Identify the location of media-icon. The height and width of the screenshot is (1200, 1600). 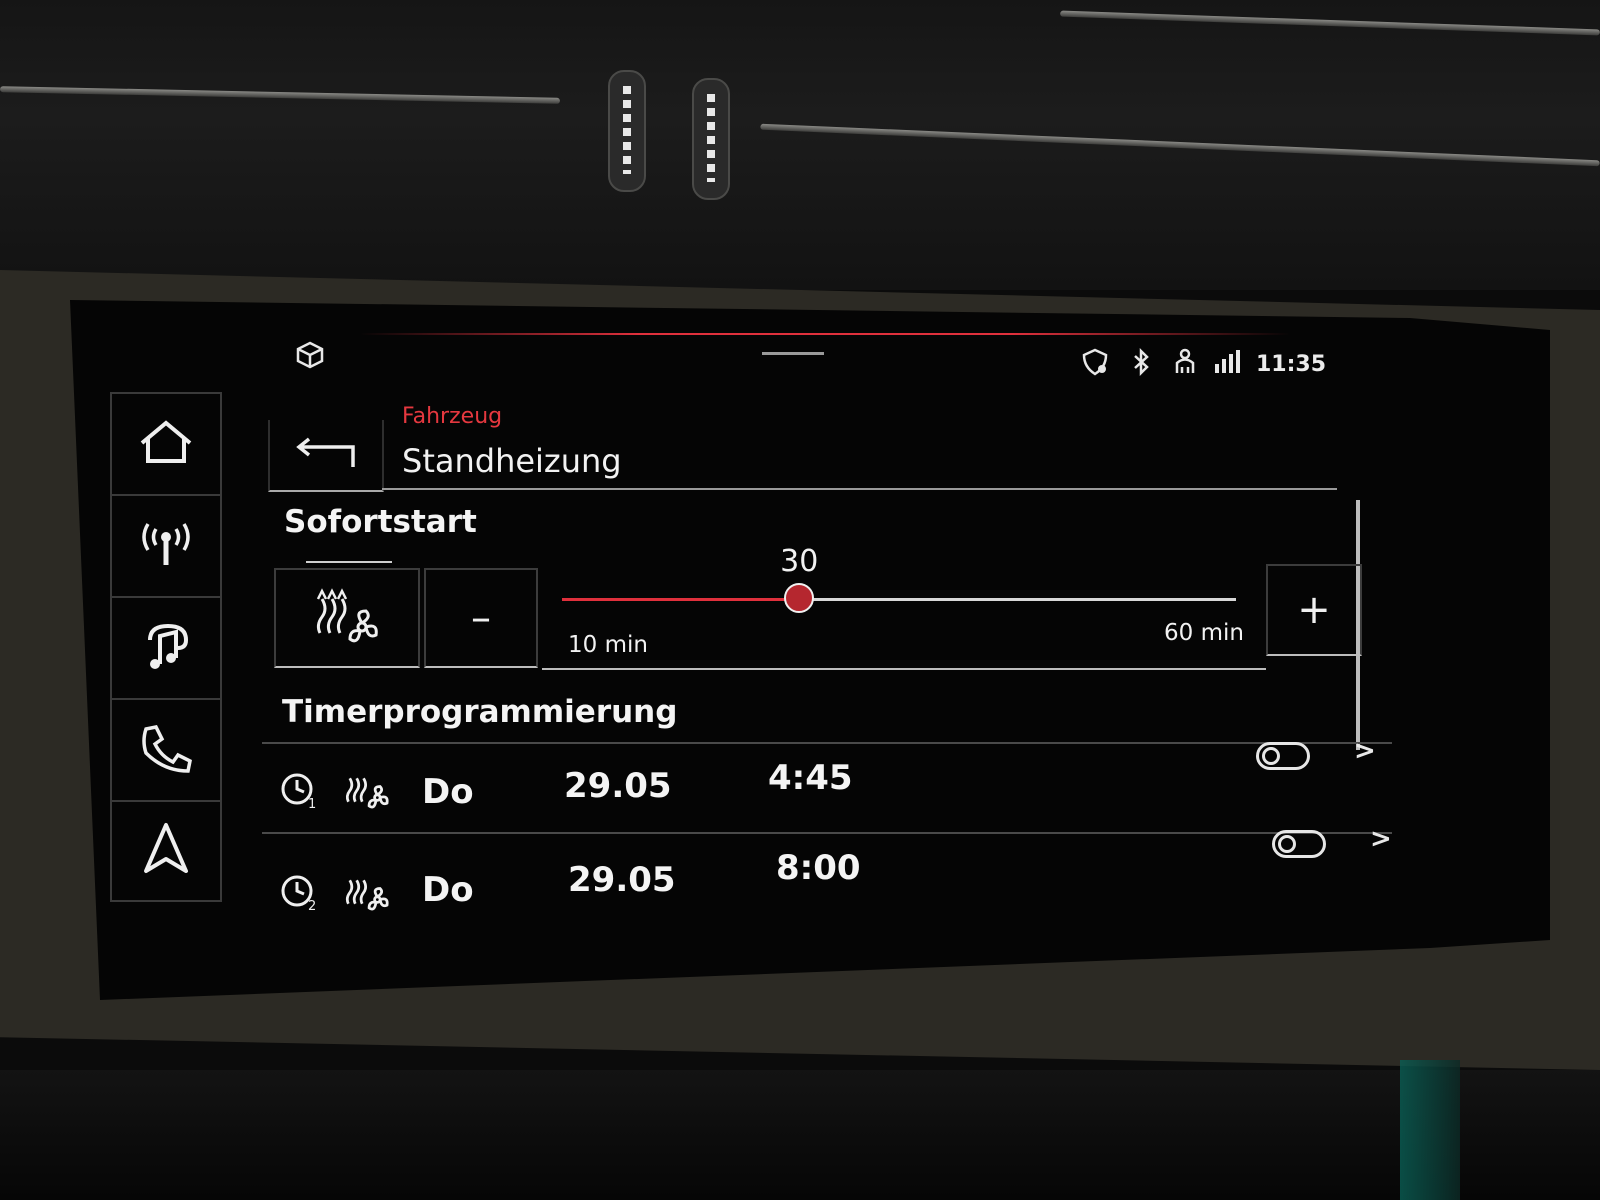
(166, 648).